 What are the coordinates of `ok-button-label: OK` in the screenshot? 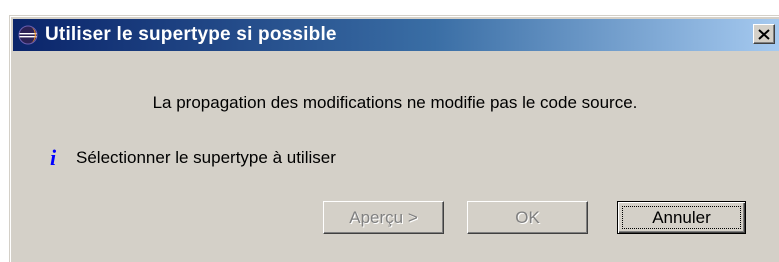 It's located at (527, 217).